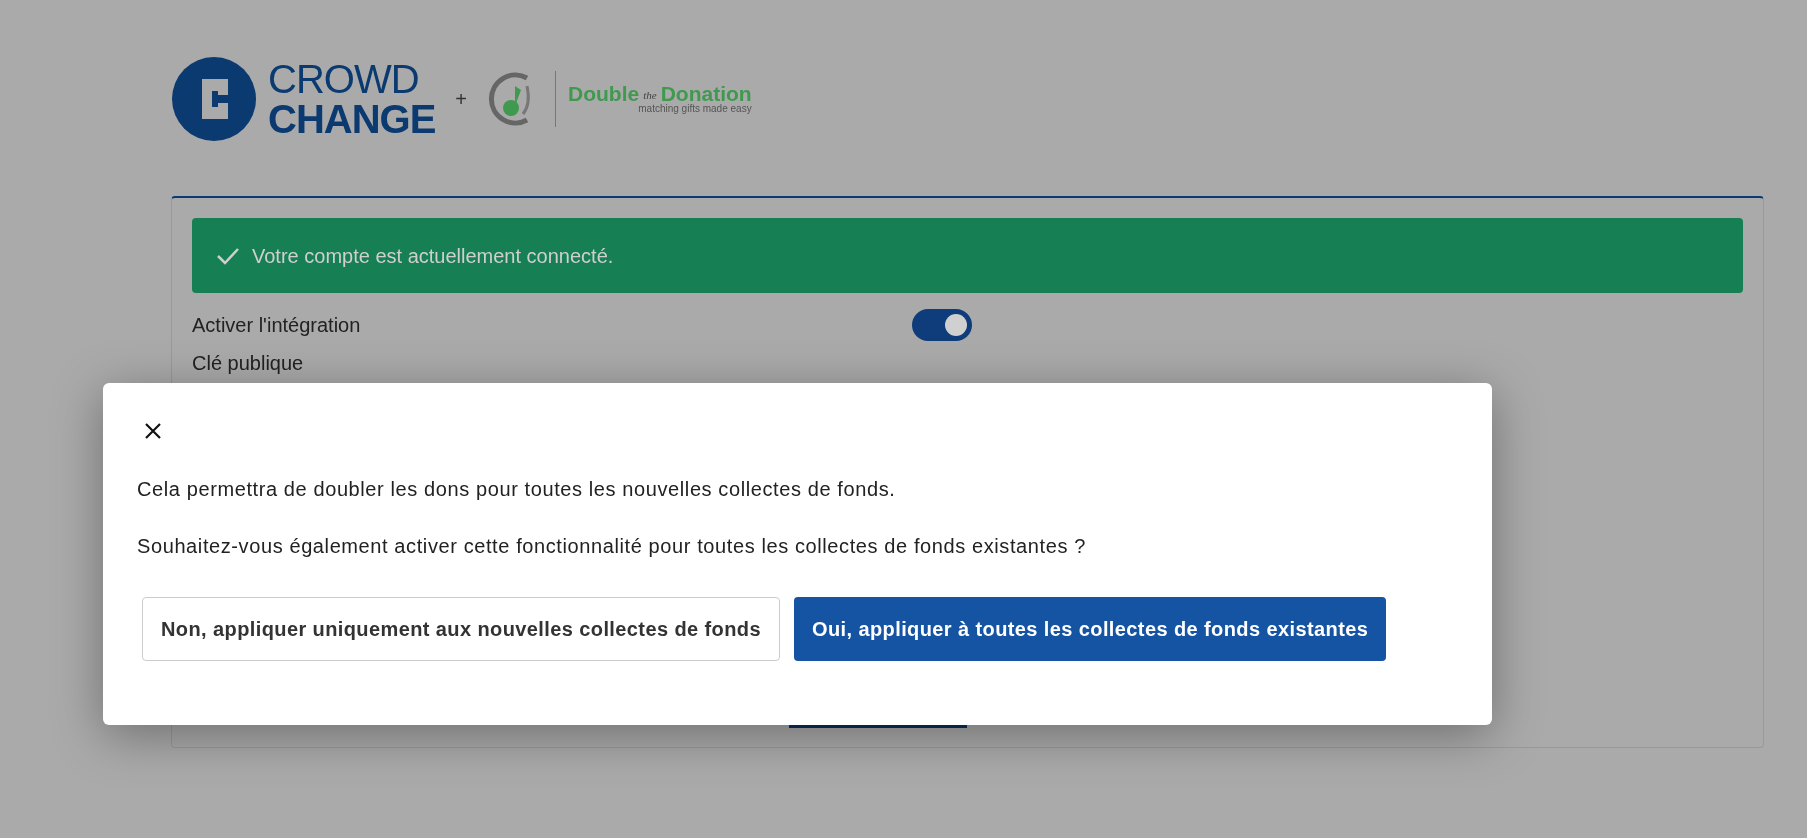  What do you see at coordinates (604, 93) in the screenshot?
I see `partner-name: Double` at bounding box center [604, 93].